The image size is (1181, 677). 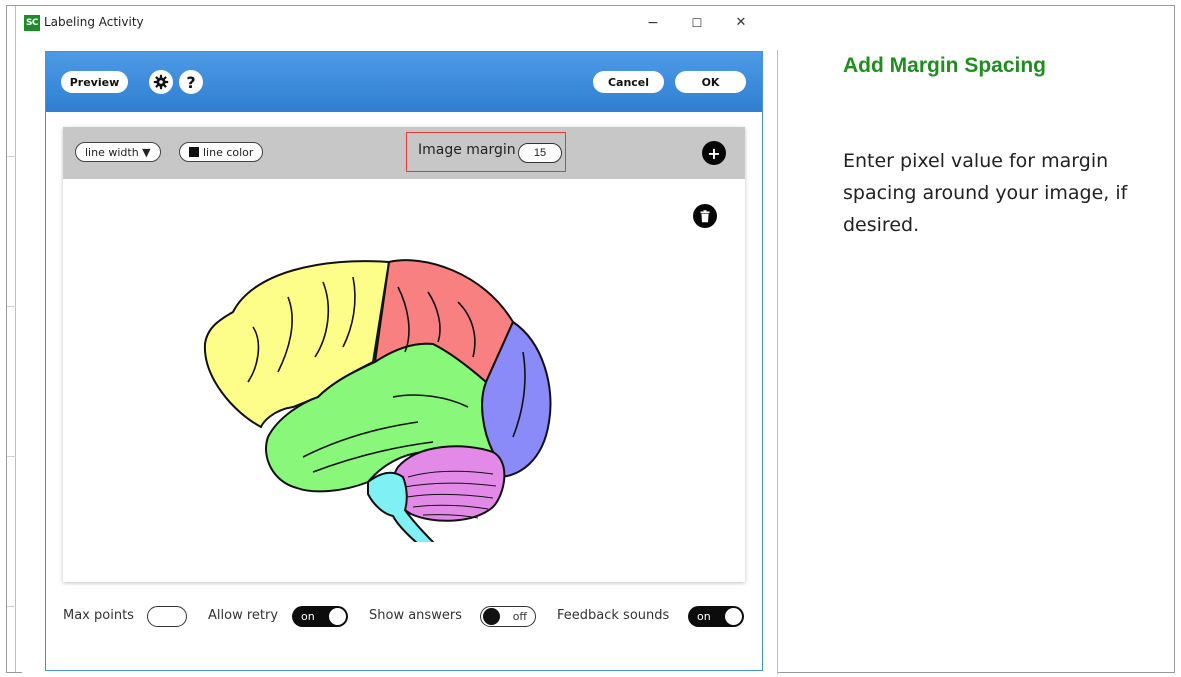 What do you see at coordinates (540, 153) in the screenshot?
I see `image-margin-input: 15` at bounding box center [540, 153].